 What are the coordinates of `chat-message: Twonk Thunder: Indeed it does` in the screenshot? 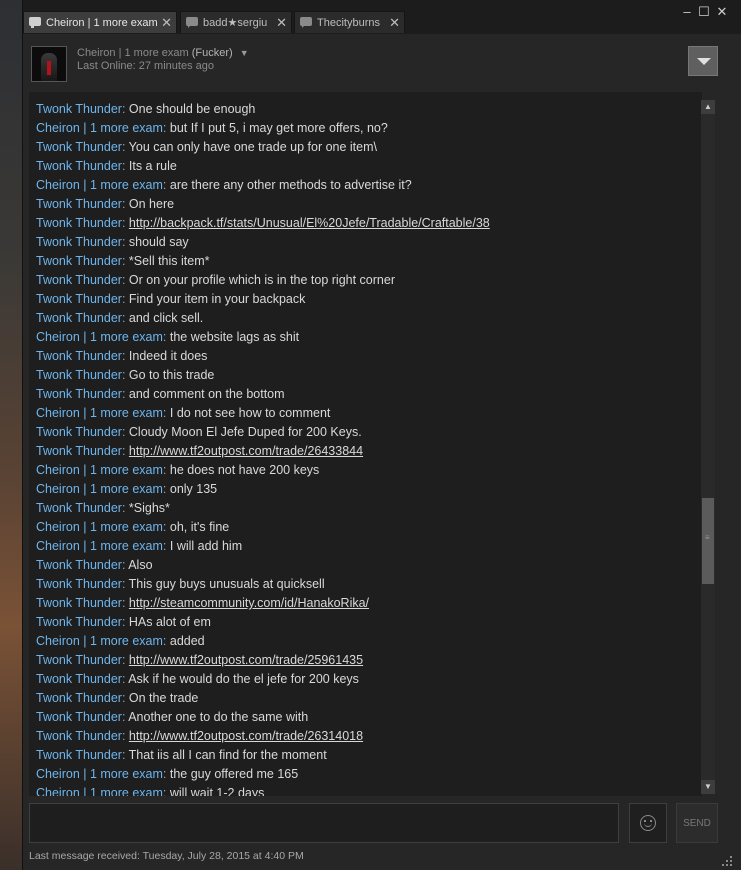 It's located at (121, 356).